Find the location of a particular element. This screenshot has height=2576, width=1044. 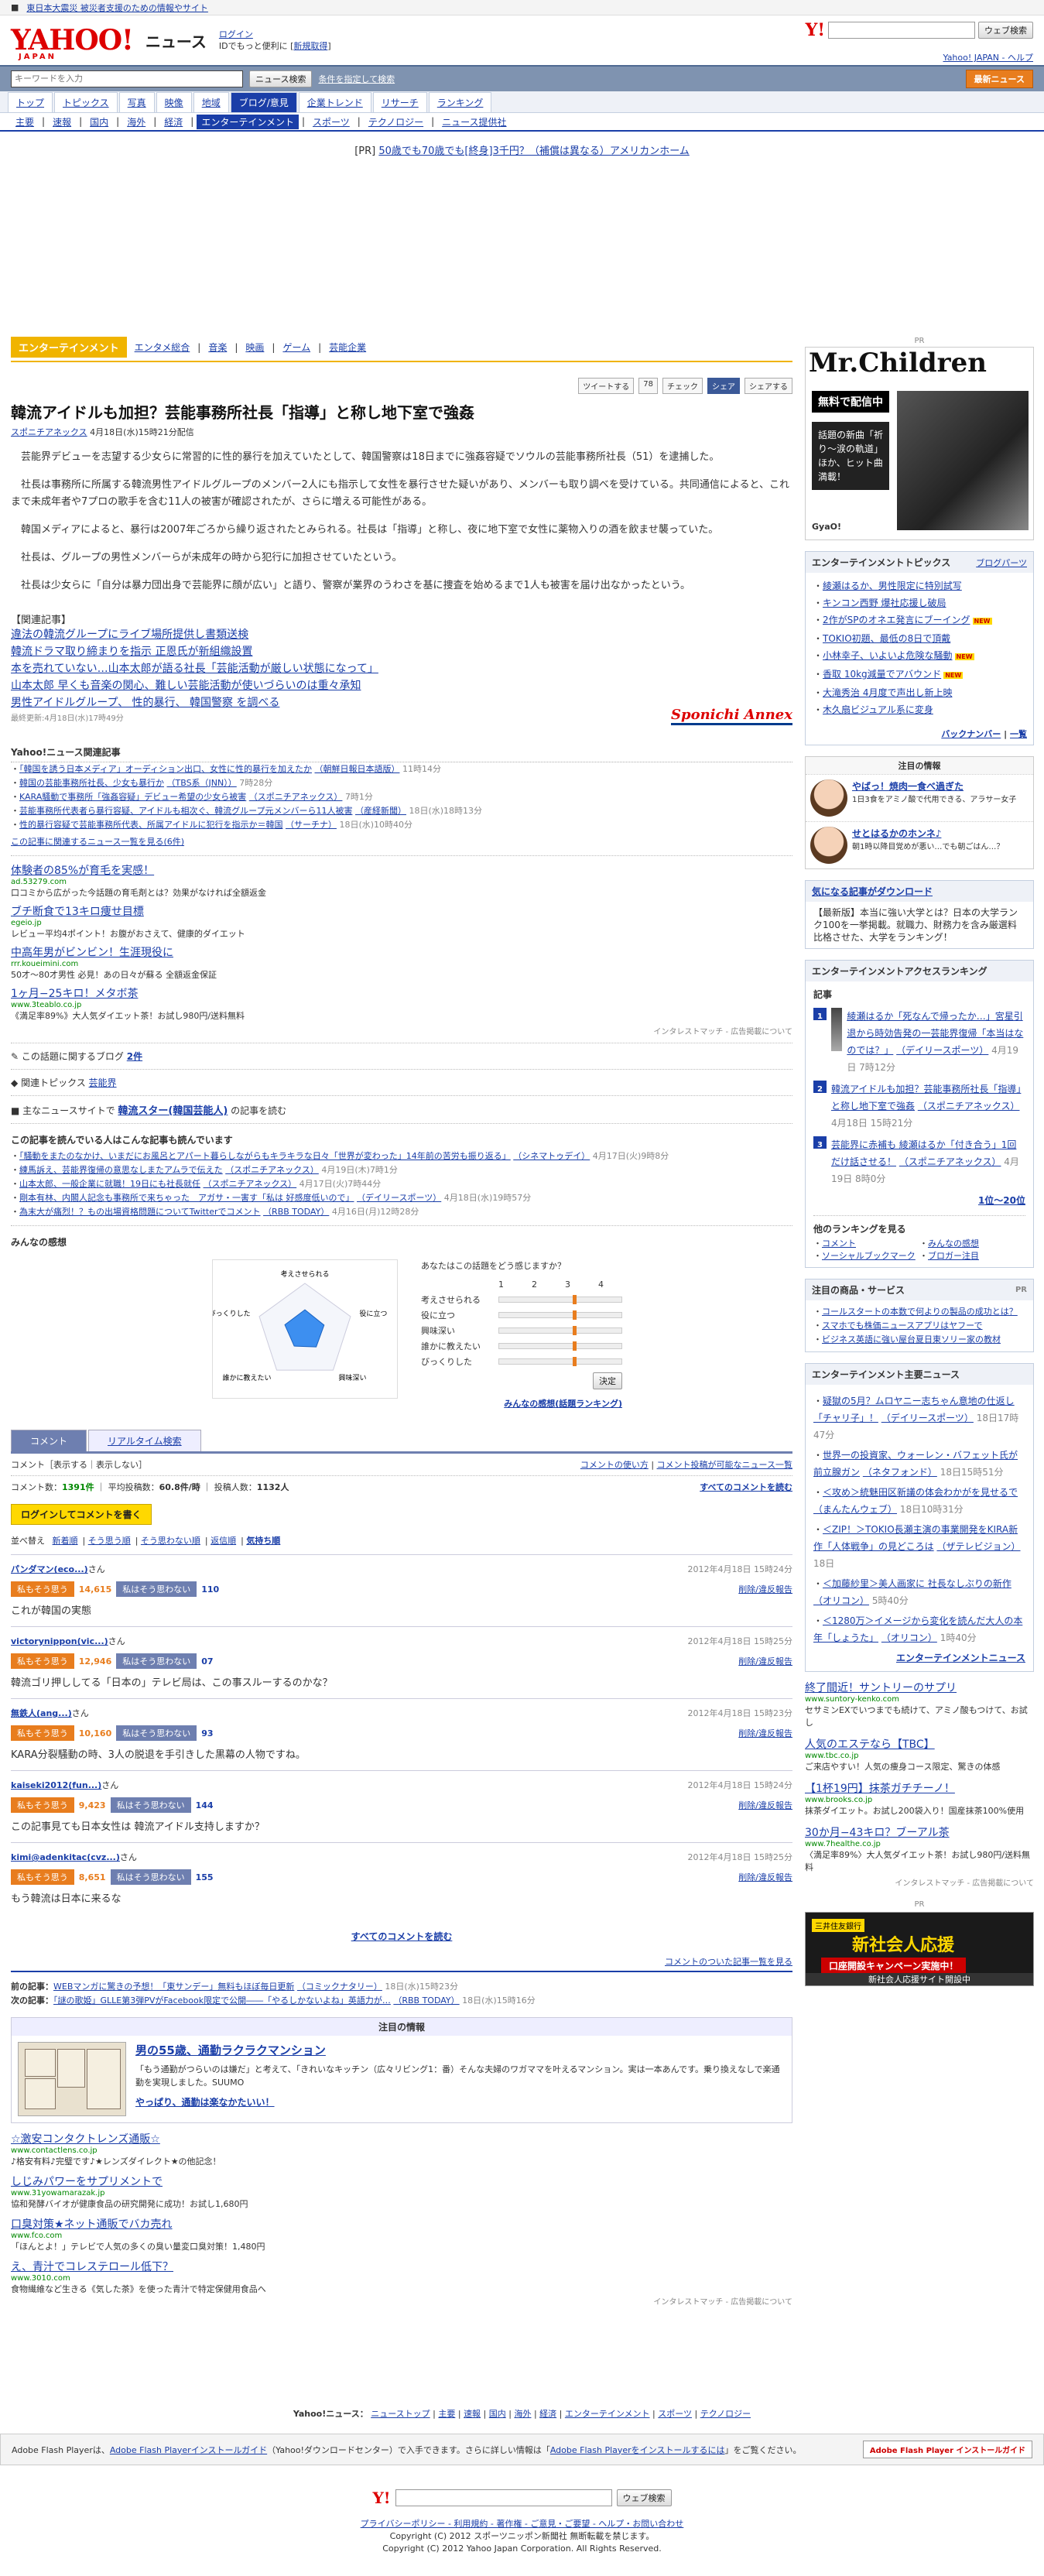

list-item-source: （産経新聞） is located at coordinates (380, 811).